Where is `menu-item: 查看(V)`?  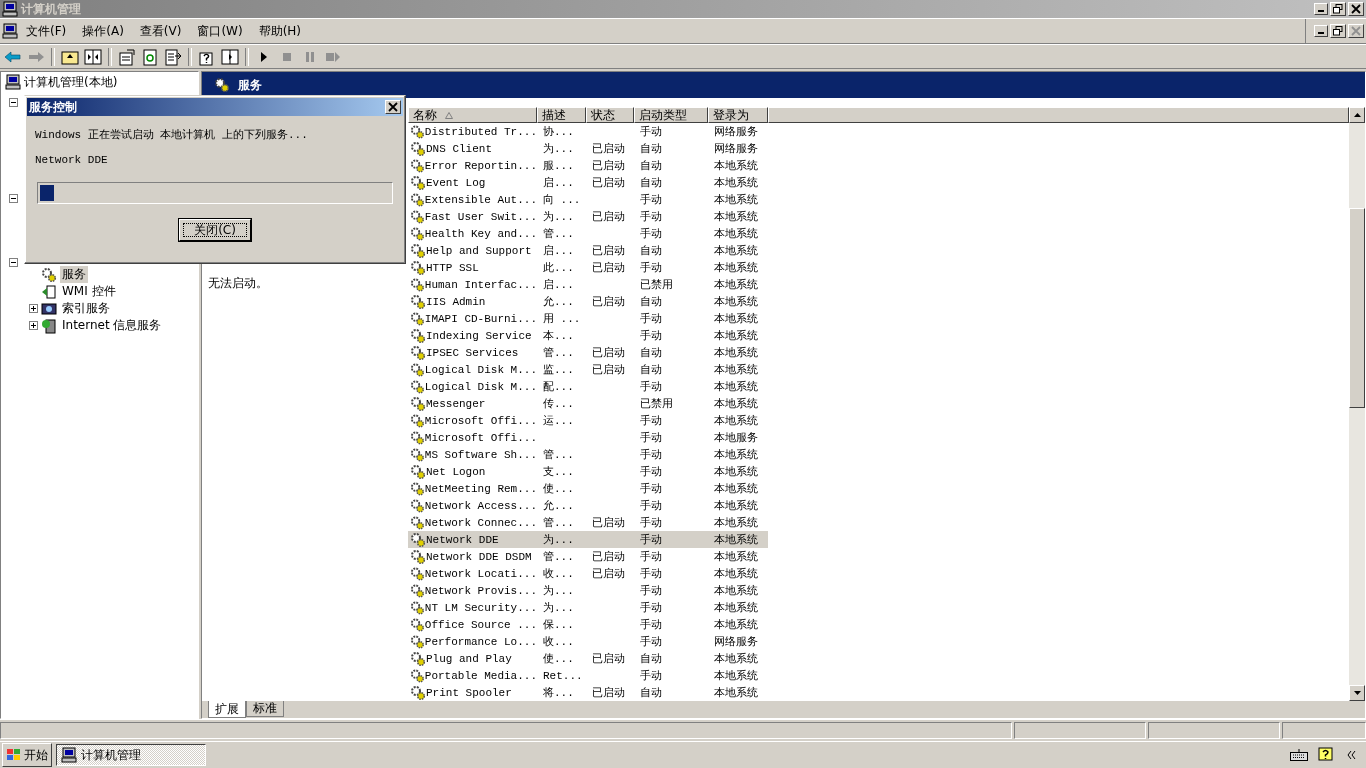
menu-item: 查看(V) is located at coordinates (160, 31).